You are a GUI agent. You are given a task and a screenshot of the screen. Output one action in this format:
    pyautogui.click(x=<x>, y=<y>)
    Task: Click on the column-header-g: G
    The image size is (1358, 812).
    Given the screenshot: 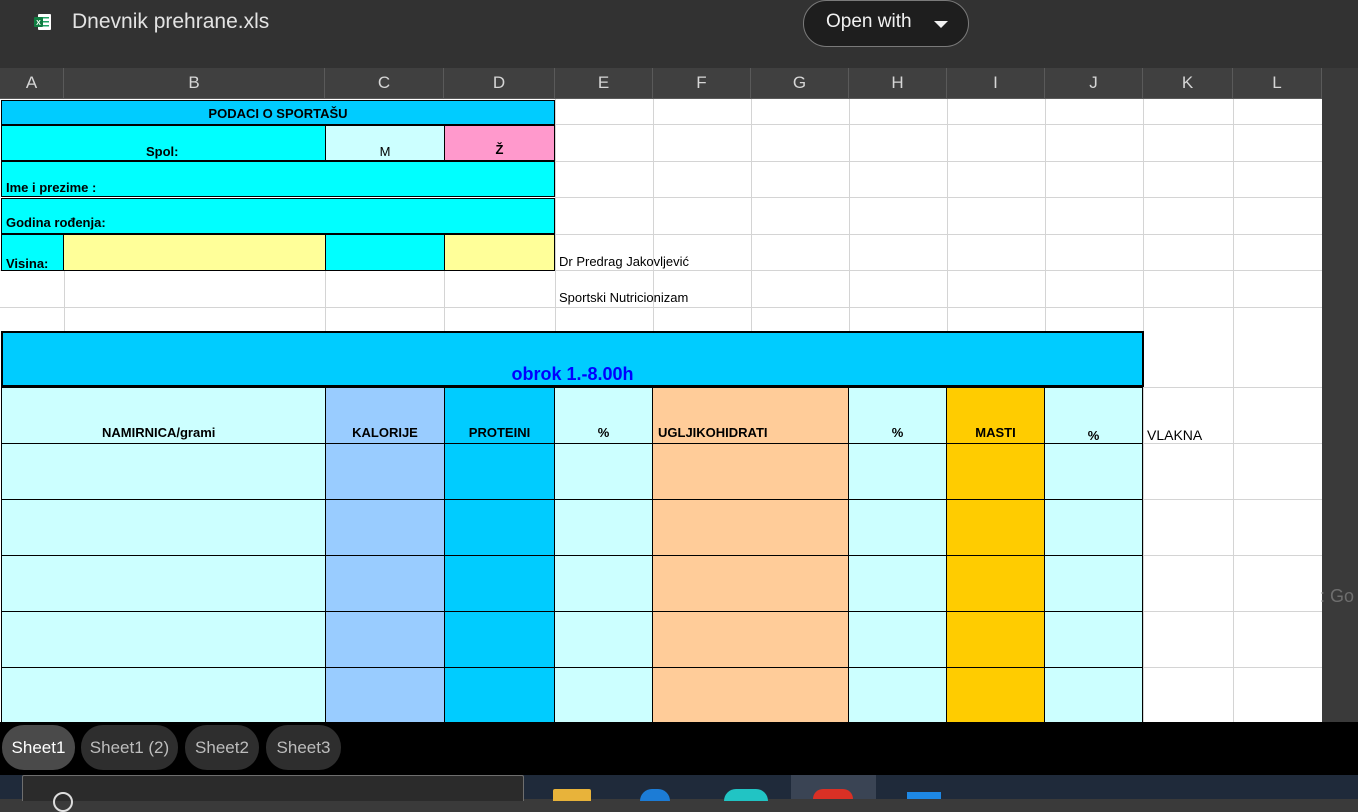 What is the action you would take?
    pyautogui.click(x=800, y=83)
    